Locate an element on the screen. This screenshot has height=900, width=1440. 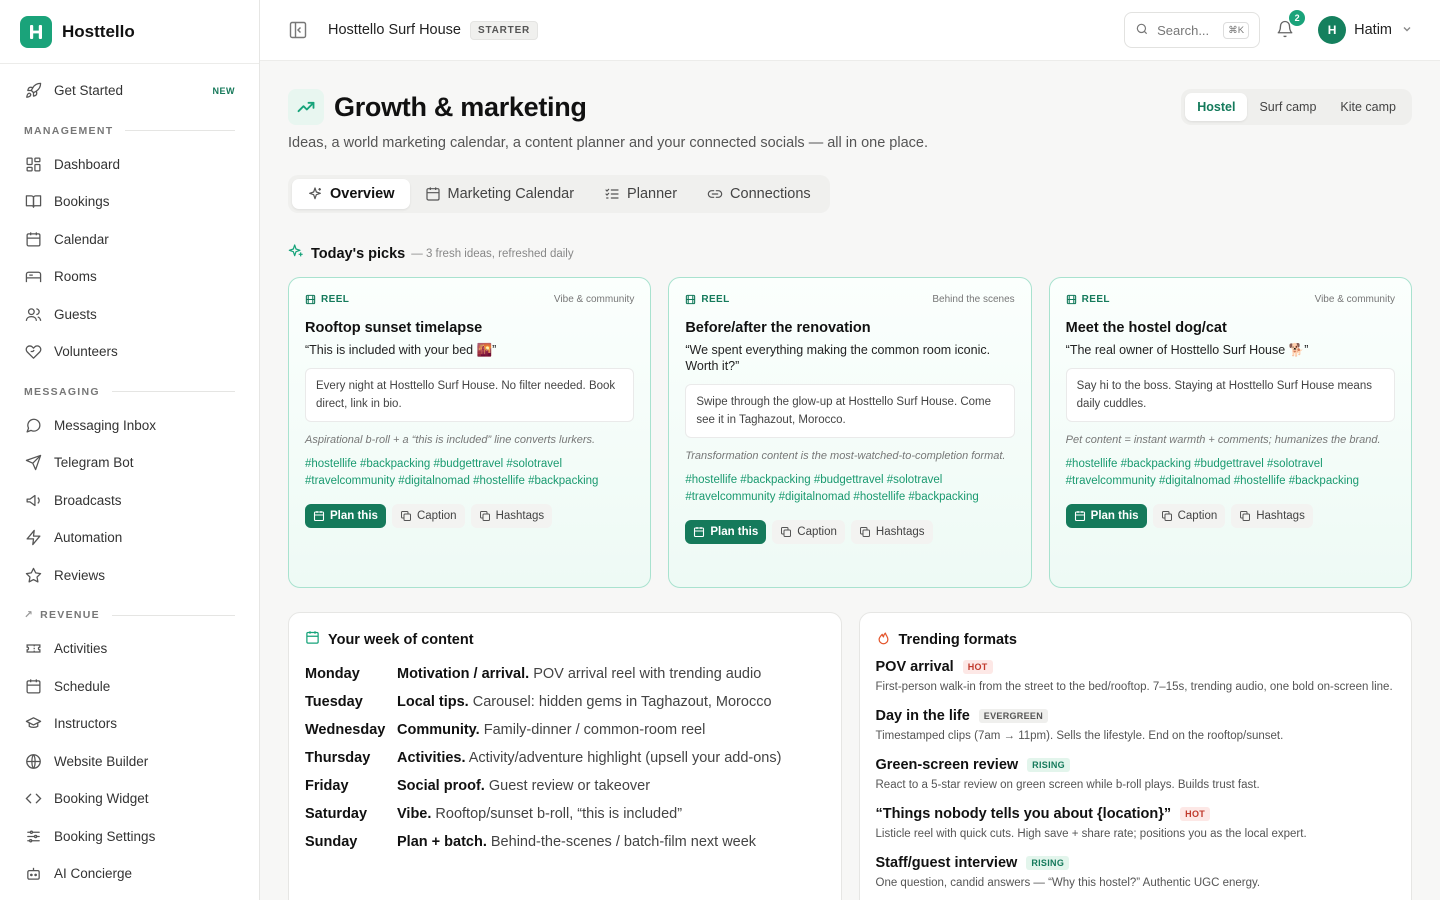
globe-icon is located at coordinates (33, 761).